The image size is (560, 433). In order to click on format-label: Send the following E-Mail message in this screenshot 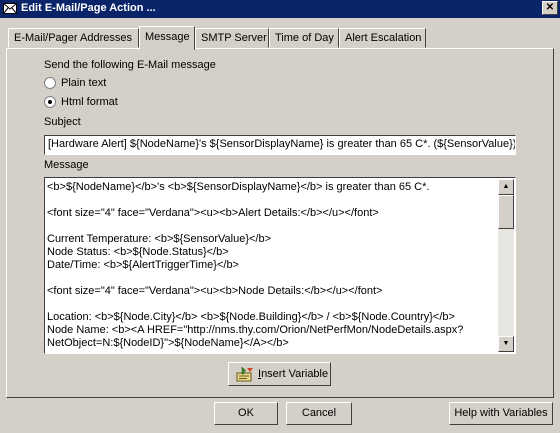, I will do `click(130, 65)`.